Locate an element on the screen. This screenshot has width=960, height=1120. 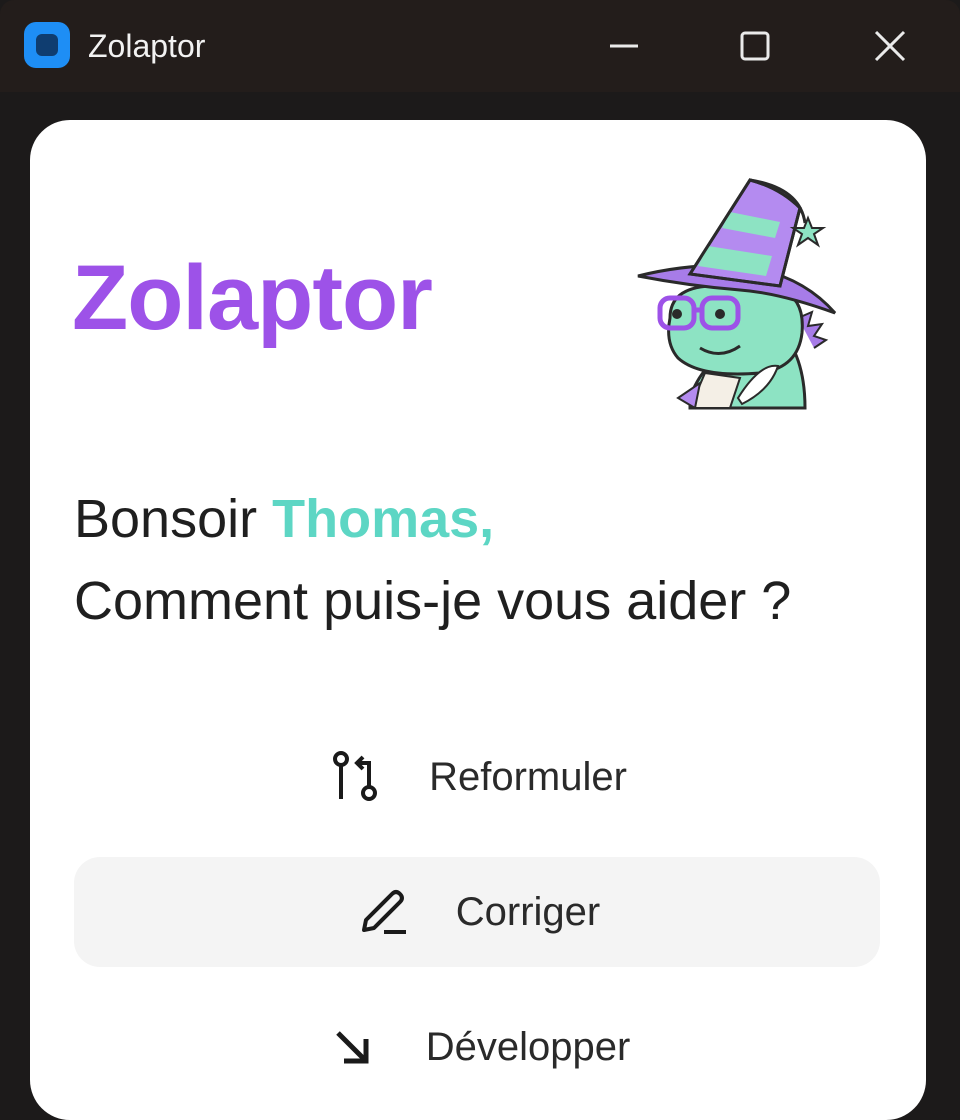
brand-title: Zolaptor is located at coordinates (252, 298).